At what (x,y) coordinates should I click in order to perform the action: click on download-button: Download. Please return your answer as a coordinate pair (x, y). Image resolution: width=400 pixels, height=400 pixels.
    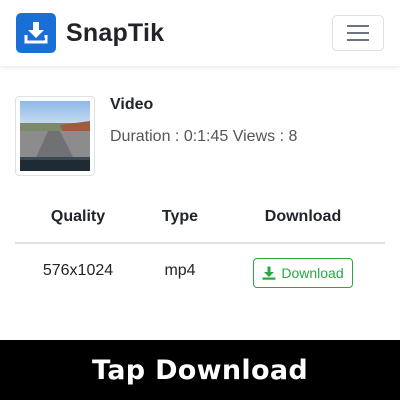
    Looking at the image, I should click on (303, 273).